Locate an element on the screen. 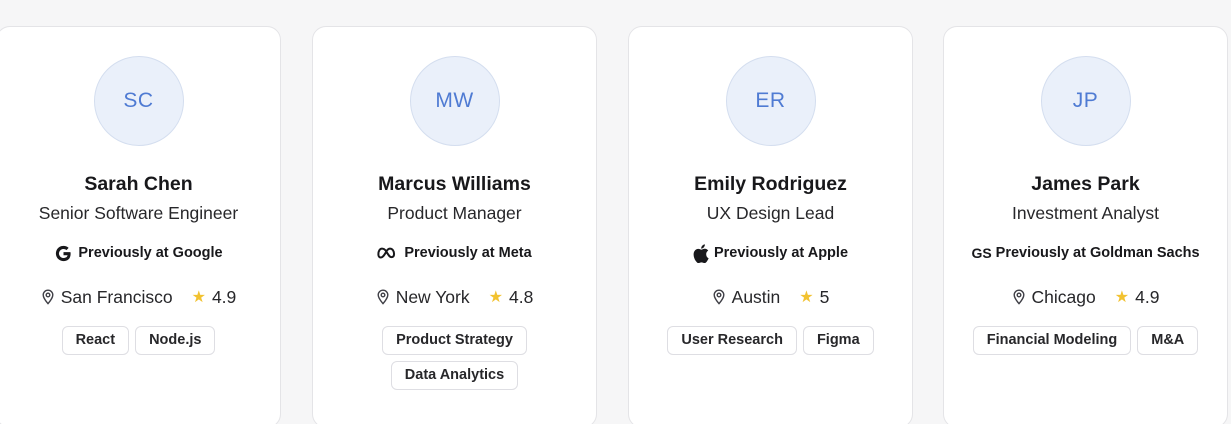 This screenshot has height=424, width=1231. avatar: ER is located at coordinates (770, 101).